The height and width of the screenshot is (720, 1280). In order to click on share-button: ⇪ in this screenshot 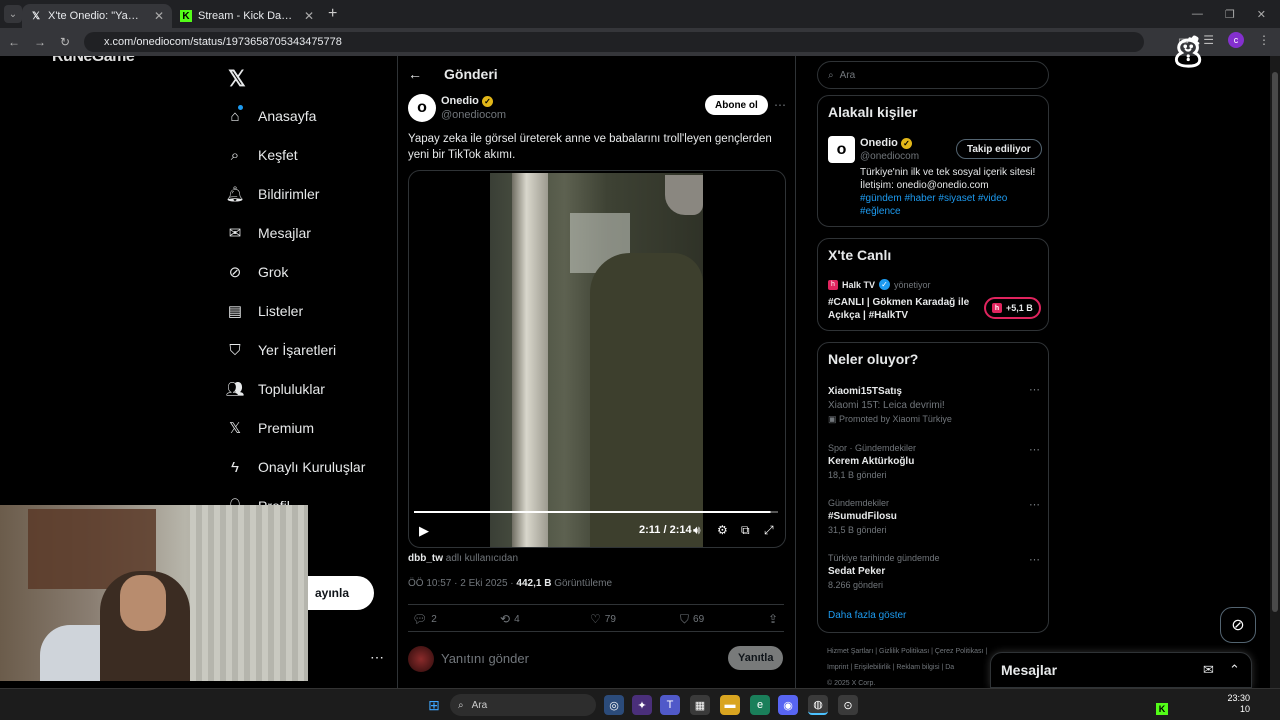, I will do `click(773, 619)`.